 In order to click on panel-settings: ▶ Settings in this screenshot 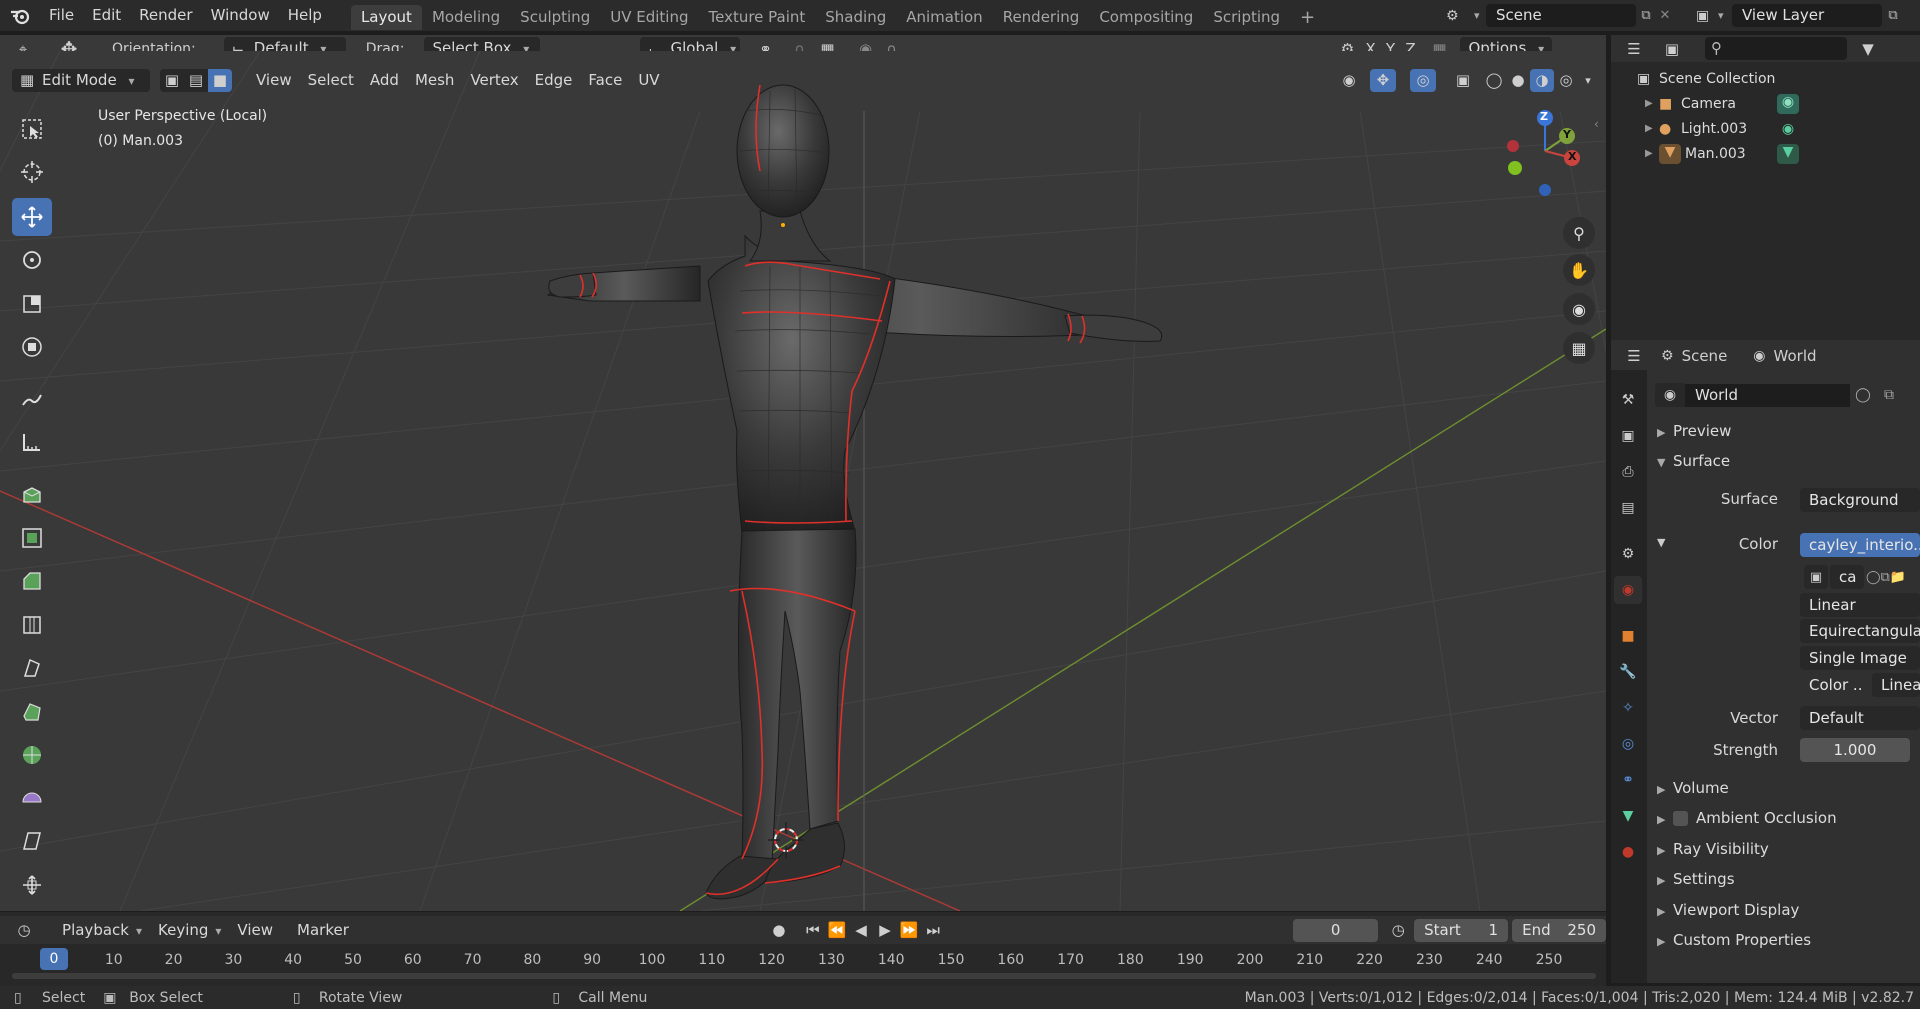, I will do `click(1696, 879)`.